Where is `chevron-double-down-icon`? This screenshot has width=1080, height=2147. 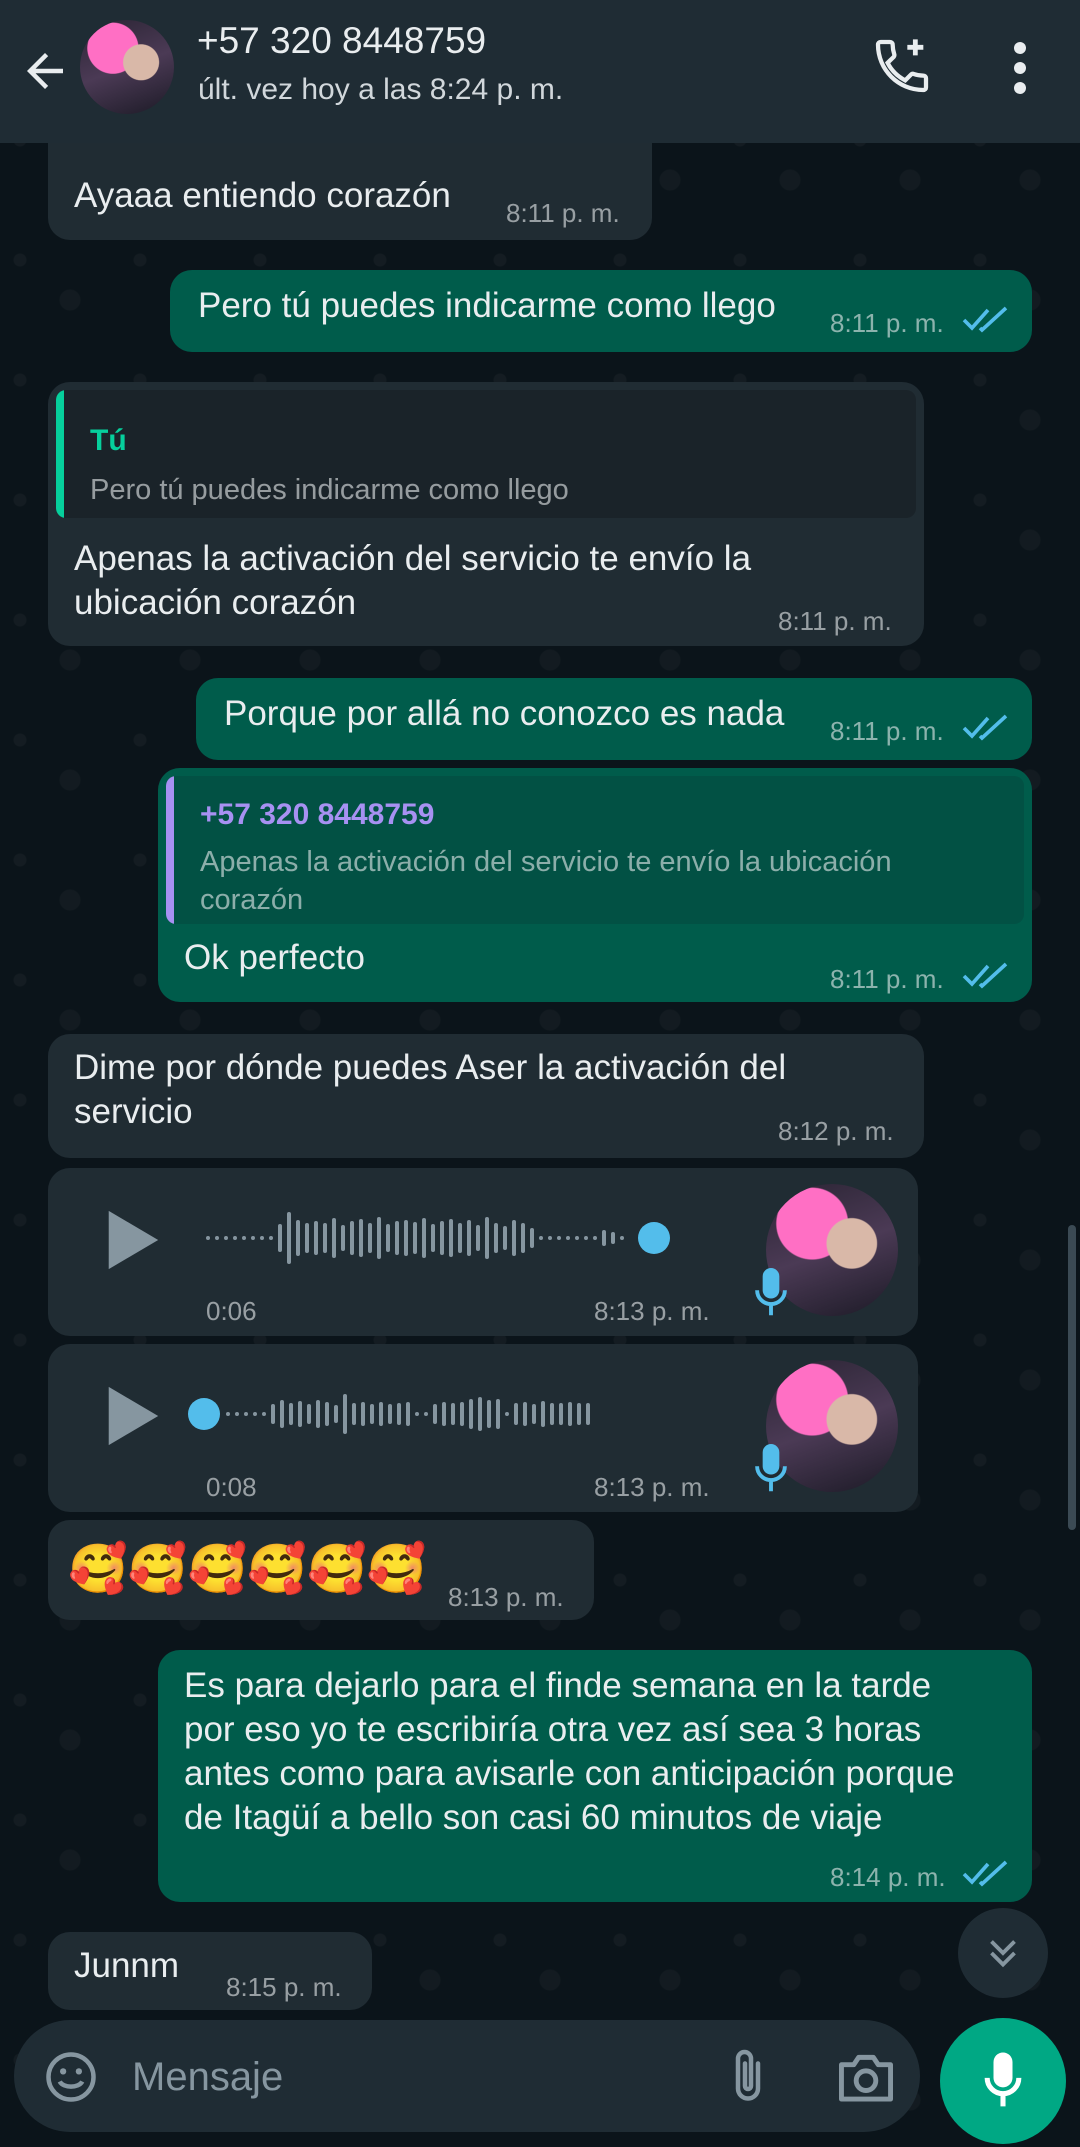
chevron-double-down-icon is located at coordinates (1003, 1954).